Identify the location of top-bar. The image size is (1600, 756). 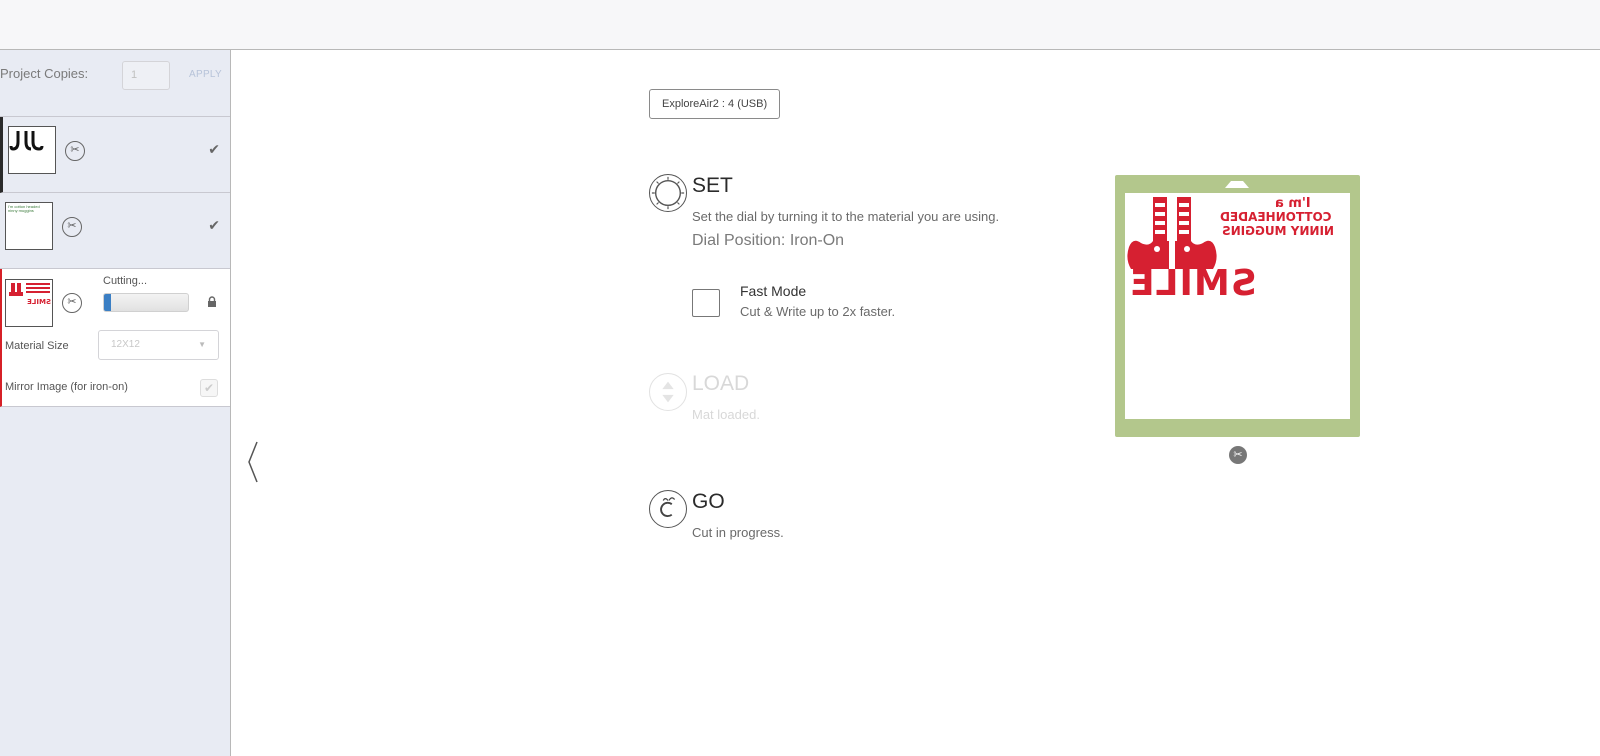
(800, 25).